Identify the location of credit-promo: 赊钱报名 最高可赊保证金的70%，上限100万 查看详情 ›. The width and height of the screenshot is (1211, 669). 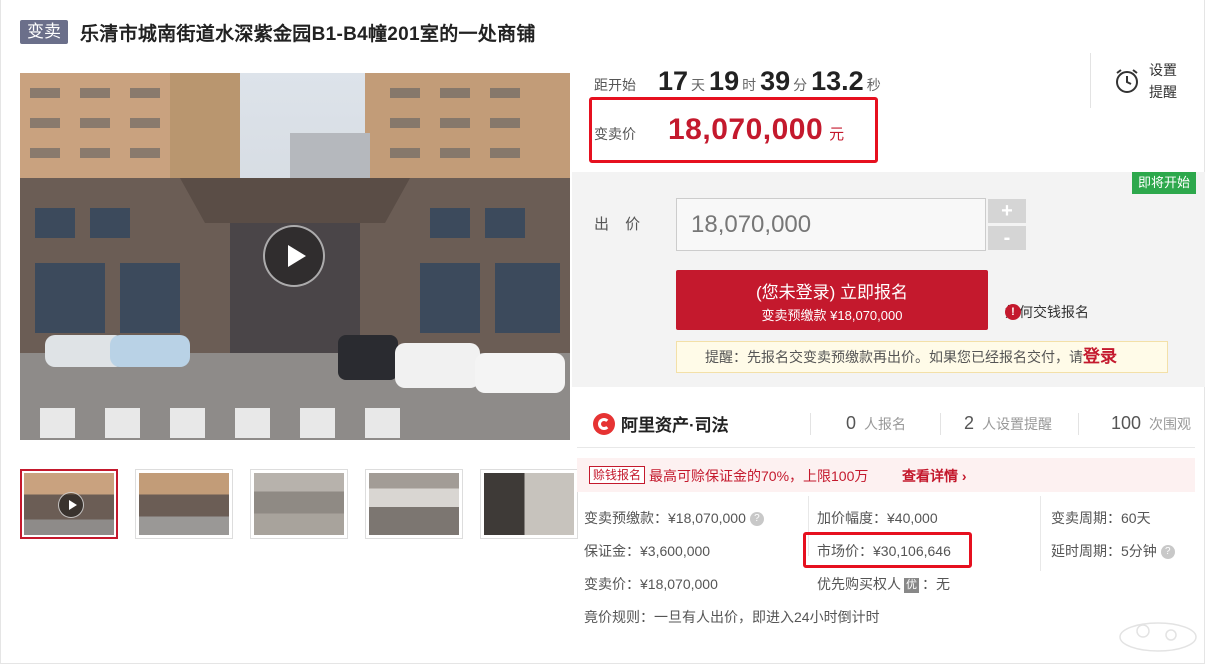
(886, 475).